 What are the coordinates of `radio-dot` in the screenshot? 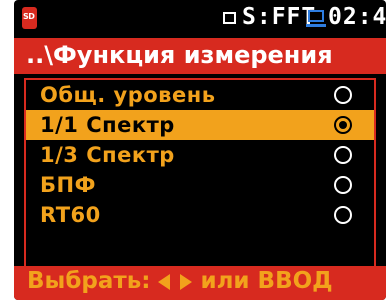 It's located at (343, 125).